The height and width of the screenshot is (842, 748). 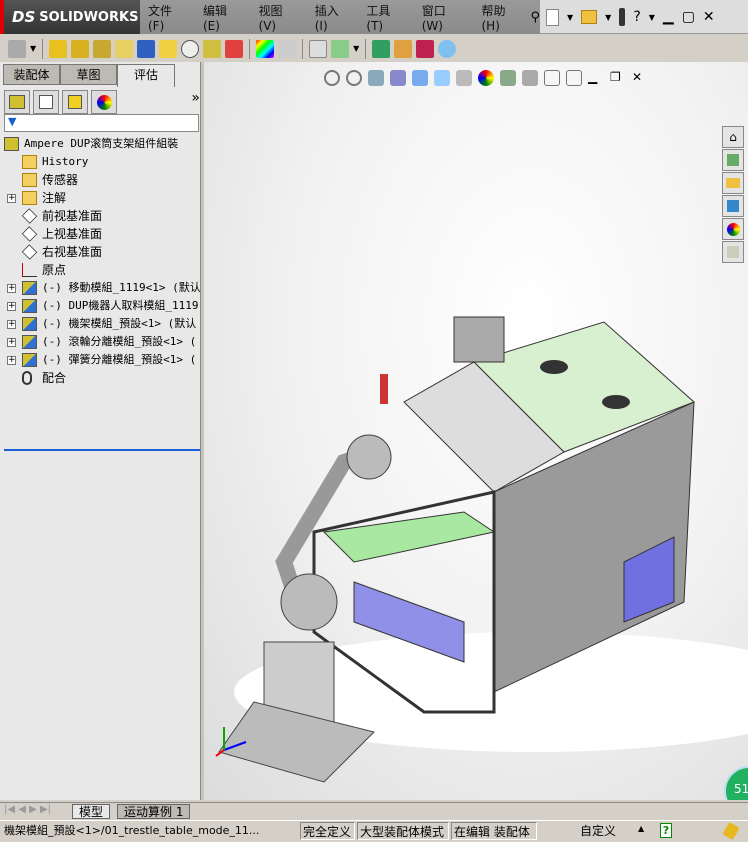 I want to click on performance-evaluation-icon, so click(x=318, y=48).